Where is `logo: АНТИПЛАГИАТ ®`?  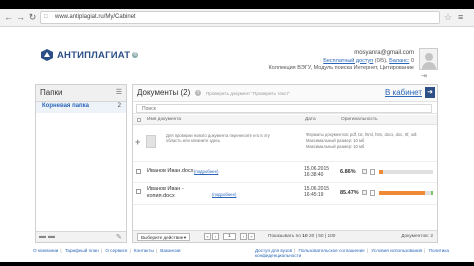 logo: АНТИПЛАГИАТ ® is located at coordinates (89, 55).